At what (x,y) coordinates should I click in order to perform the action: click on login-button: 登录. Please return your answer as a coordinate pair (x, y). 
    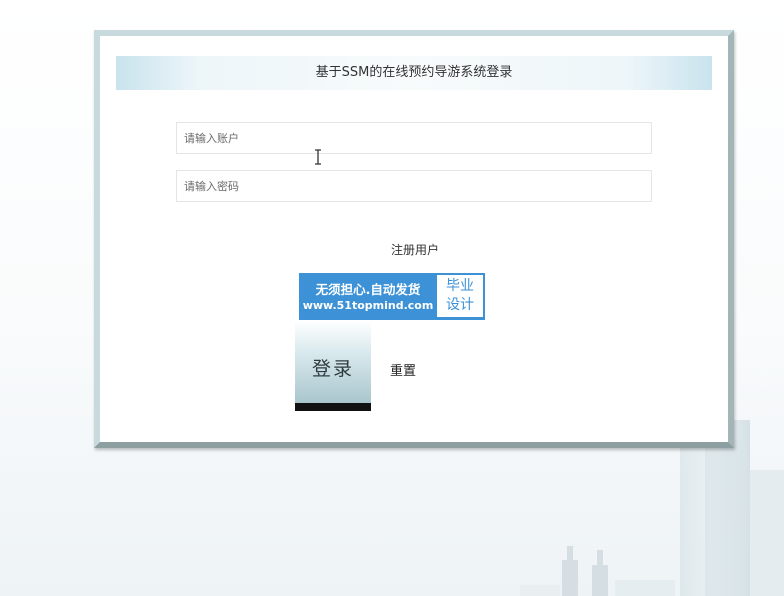
    Looking at the image, I should click on (333, 366).